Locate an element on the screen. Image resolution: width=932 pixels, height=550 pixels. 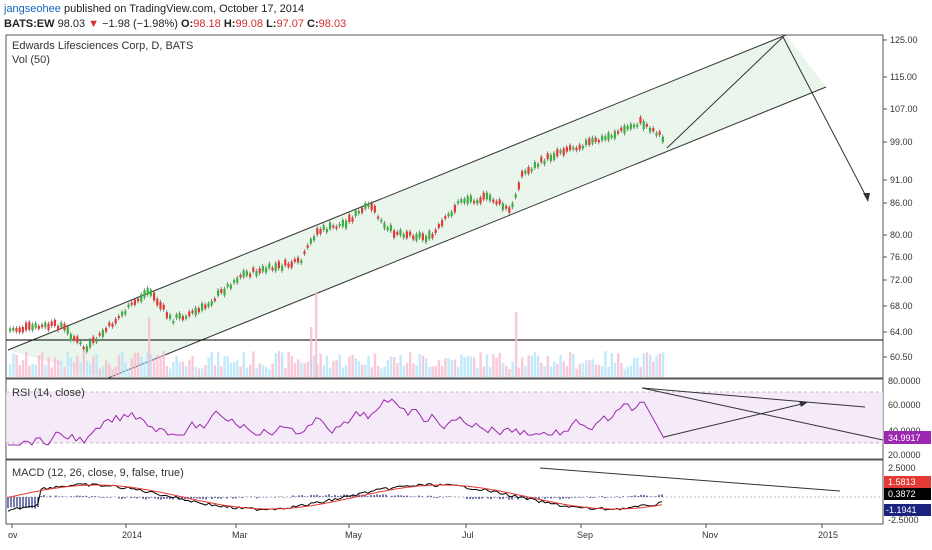
rsi-tick-label: 20.0000 is located at coordinates (904, 455).